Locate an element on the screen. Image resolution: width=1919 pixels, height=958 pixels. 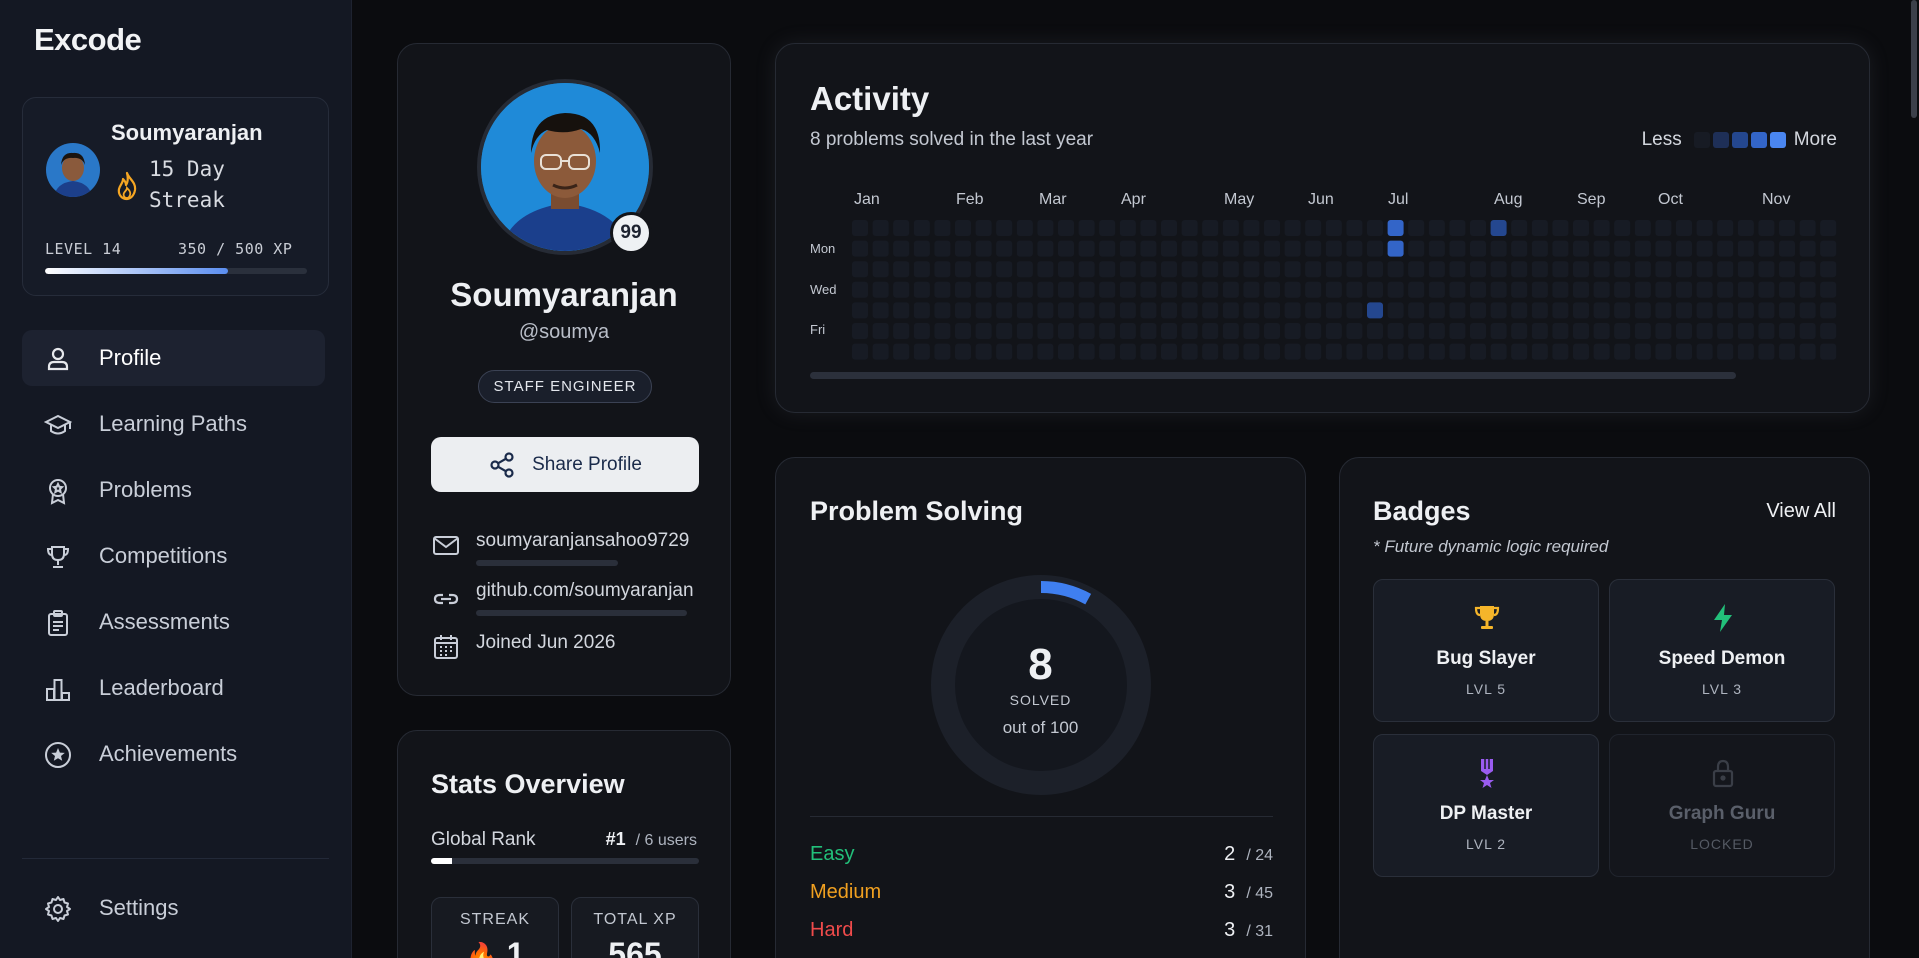
badge-dp-master: DP Master LVL 2 is located at coordinates (1486, 805).